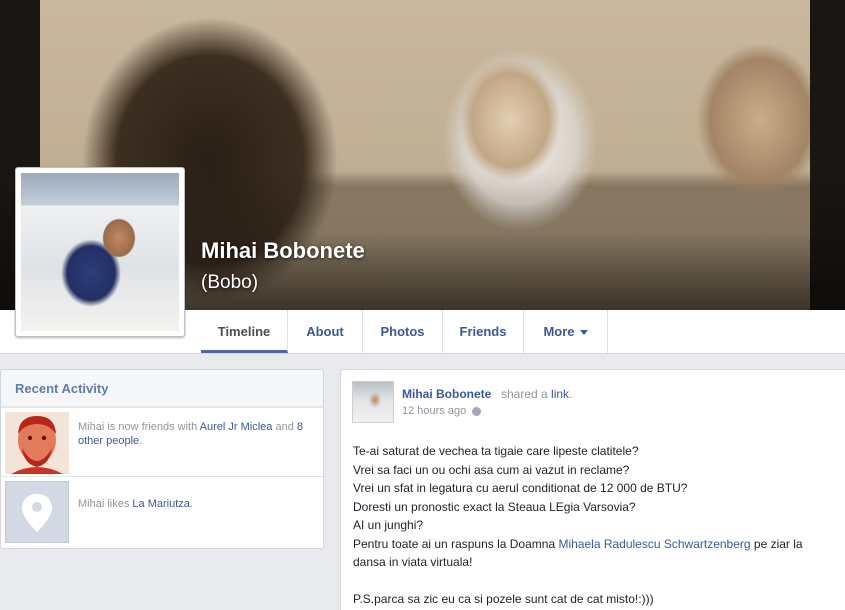 The width and height of the screenshot is (845, 610). What do you see at coordinates (230, 282) in the screenshot?
I see `profile-nickname: (Bobo)` at bounding box center [230, 282].